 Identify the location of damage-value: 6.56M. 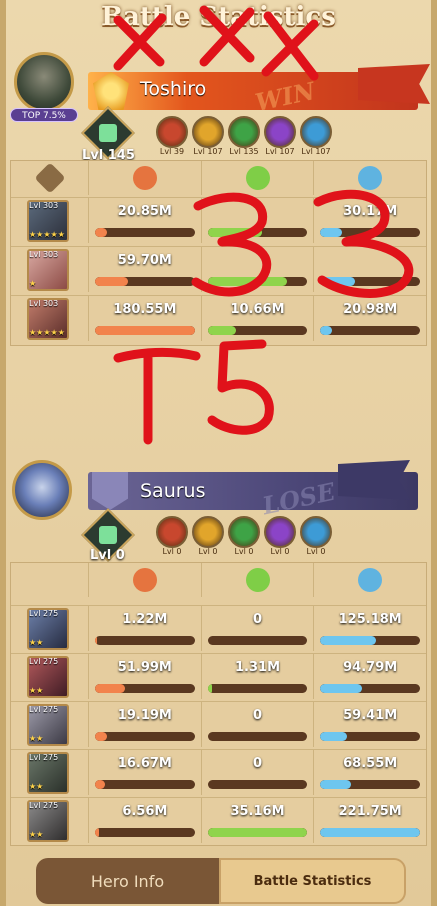
(145, 811).